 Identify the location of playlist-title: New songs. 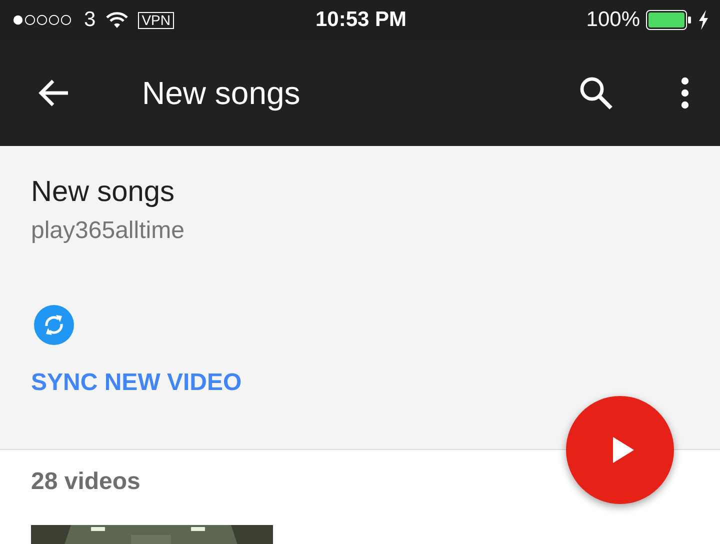
(102, 192).